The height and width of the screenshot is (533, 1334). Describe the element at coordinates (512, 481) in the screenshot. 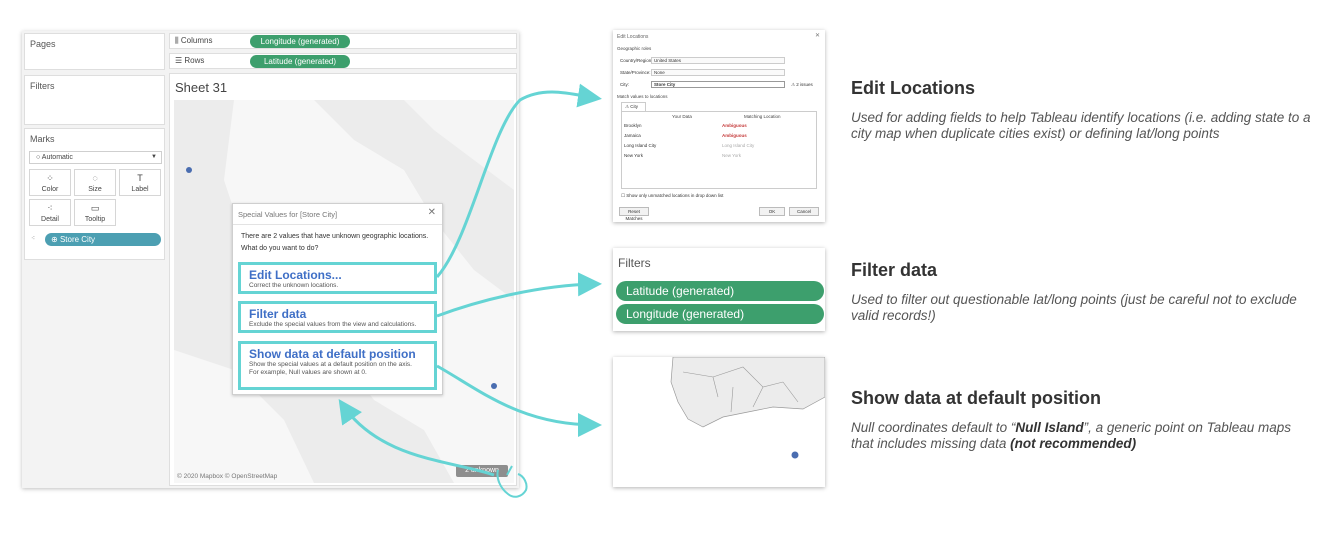

I see `hand-cursor-icon` at that location.